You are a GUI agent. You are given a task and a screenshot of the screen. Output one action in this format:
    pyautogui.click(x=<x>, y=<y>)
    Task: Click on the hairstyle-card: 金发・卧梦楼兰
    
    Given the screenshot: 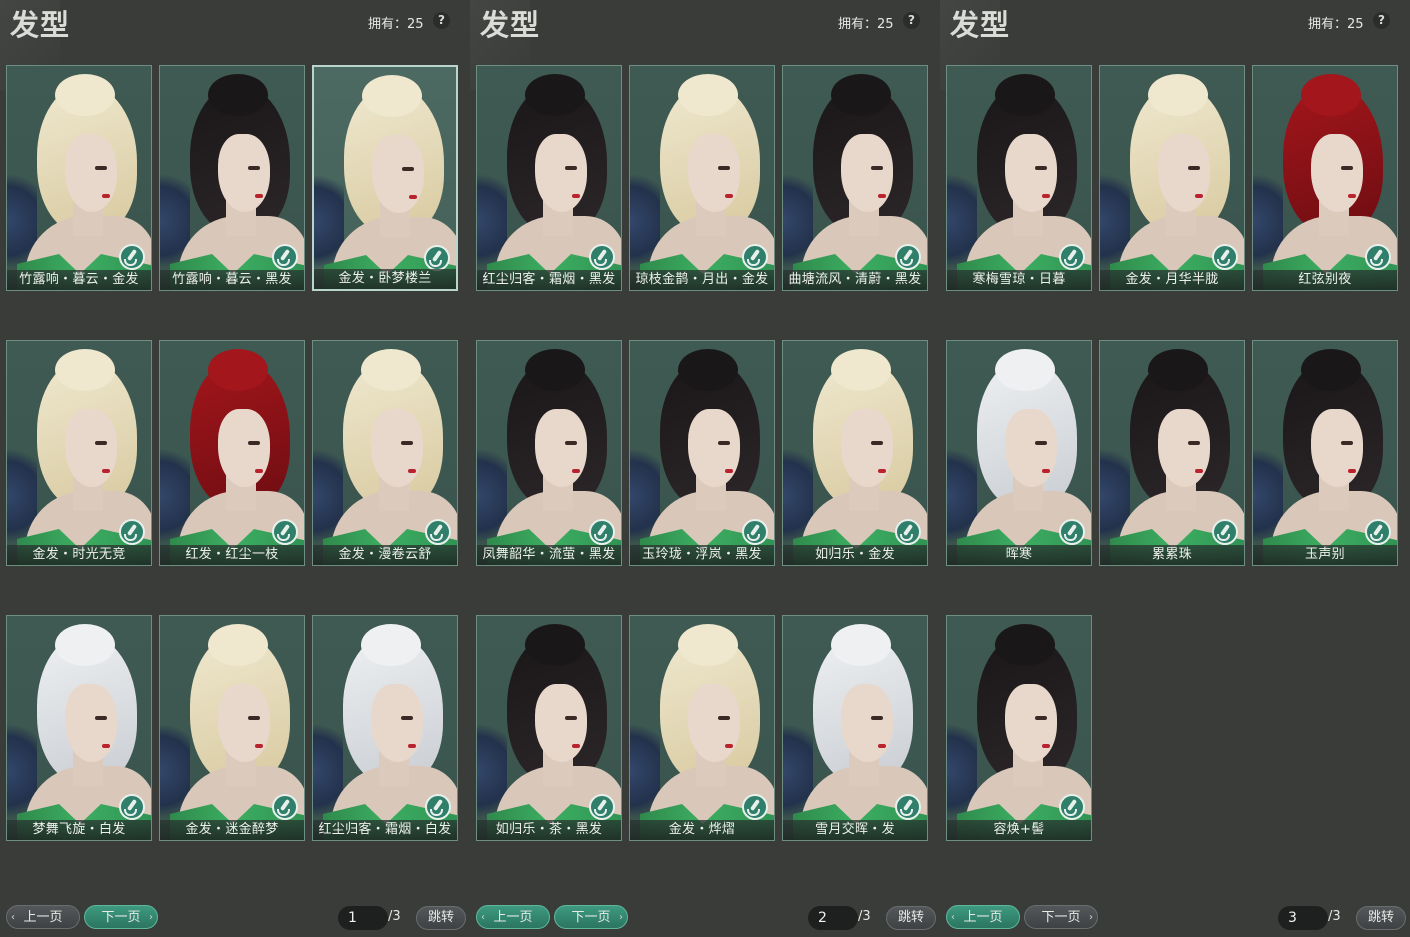 What is the action you would take?
    pyautogui.click(x=385, y=178)
    